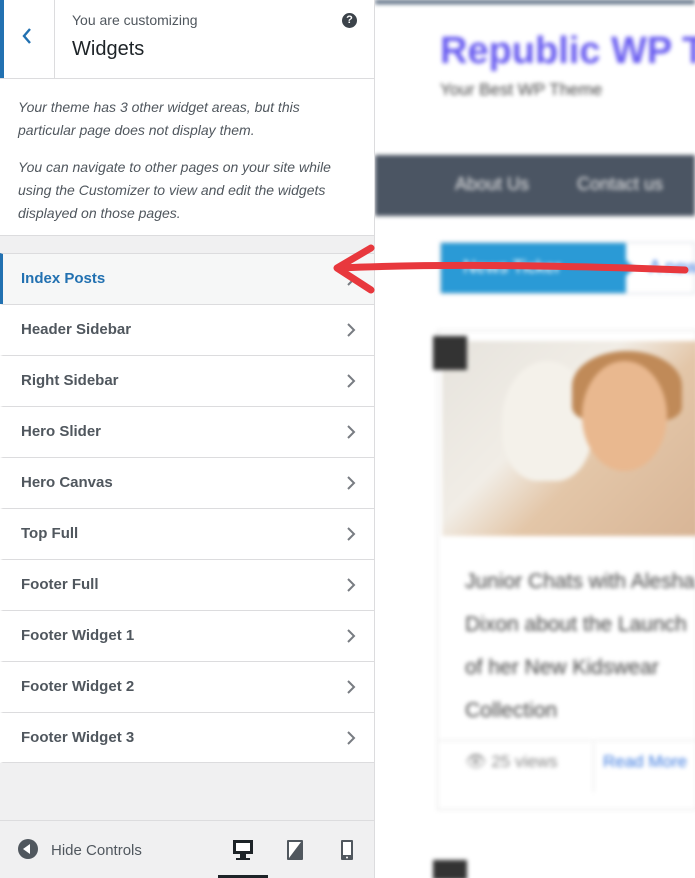 This screenshot has width=695, height=878. What do you see at coordinates (567, 51) in the screenshot?
I see `site-title: Republic WP T` at bounding box center [567, 51].